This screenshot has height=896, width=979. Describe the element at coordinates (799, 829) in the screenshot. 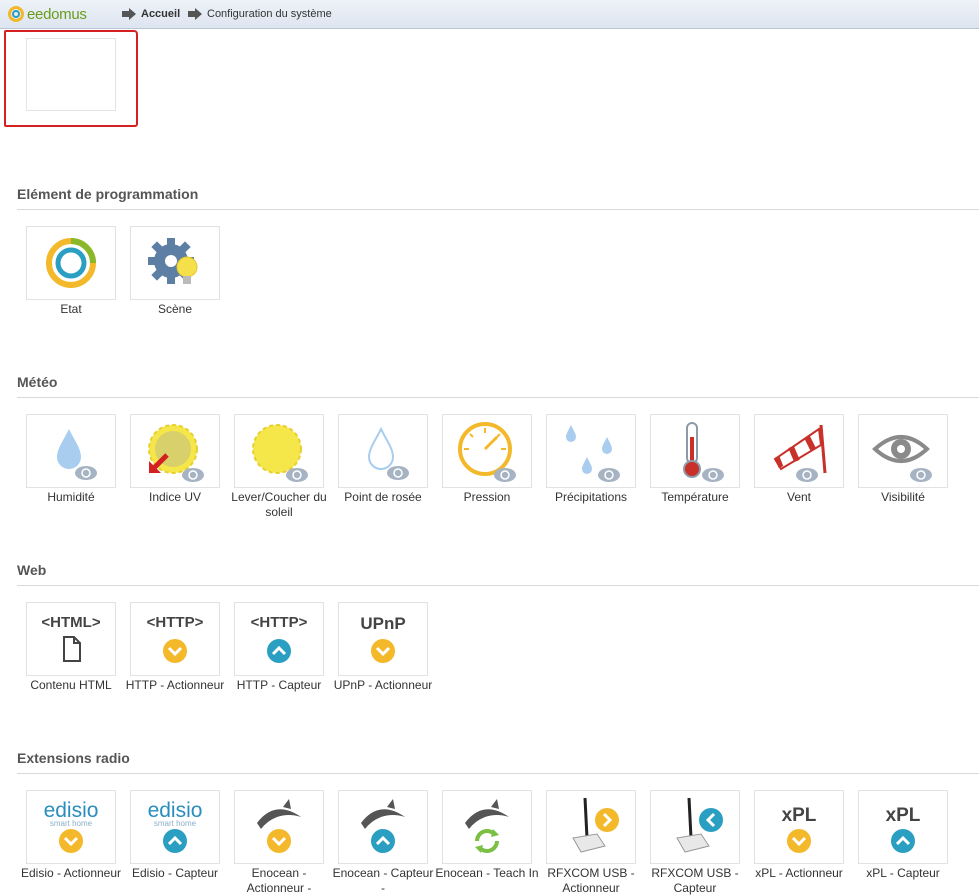

I see `xpl-actuator-icon: xPL` at that location.